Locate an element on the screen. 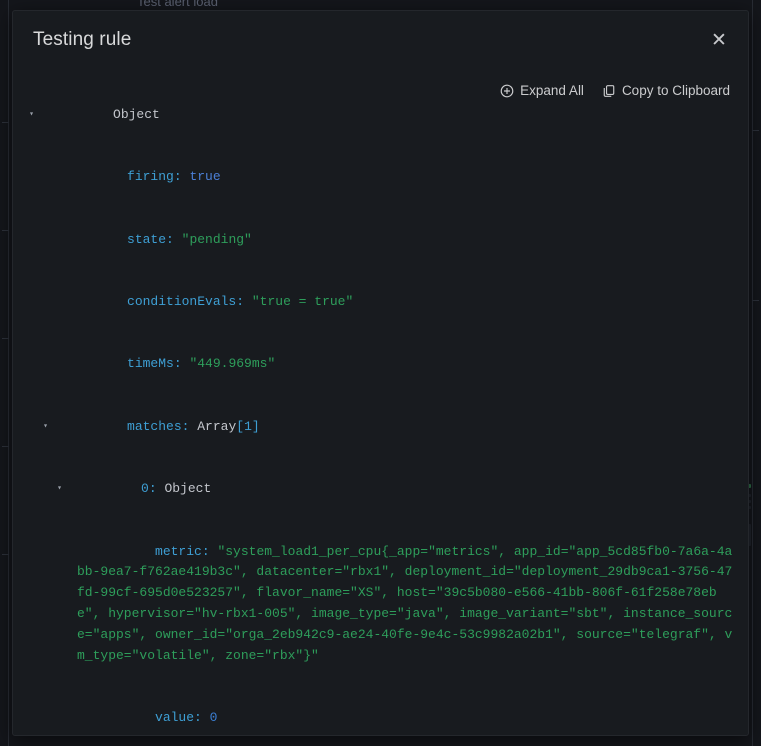 This screenshot has width=761, height=746. json-node-timeMs: timeMs: "449.969ms" is located at coordinates (380, 365).